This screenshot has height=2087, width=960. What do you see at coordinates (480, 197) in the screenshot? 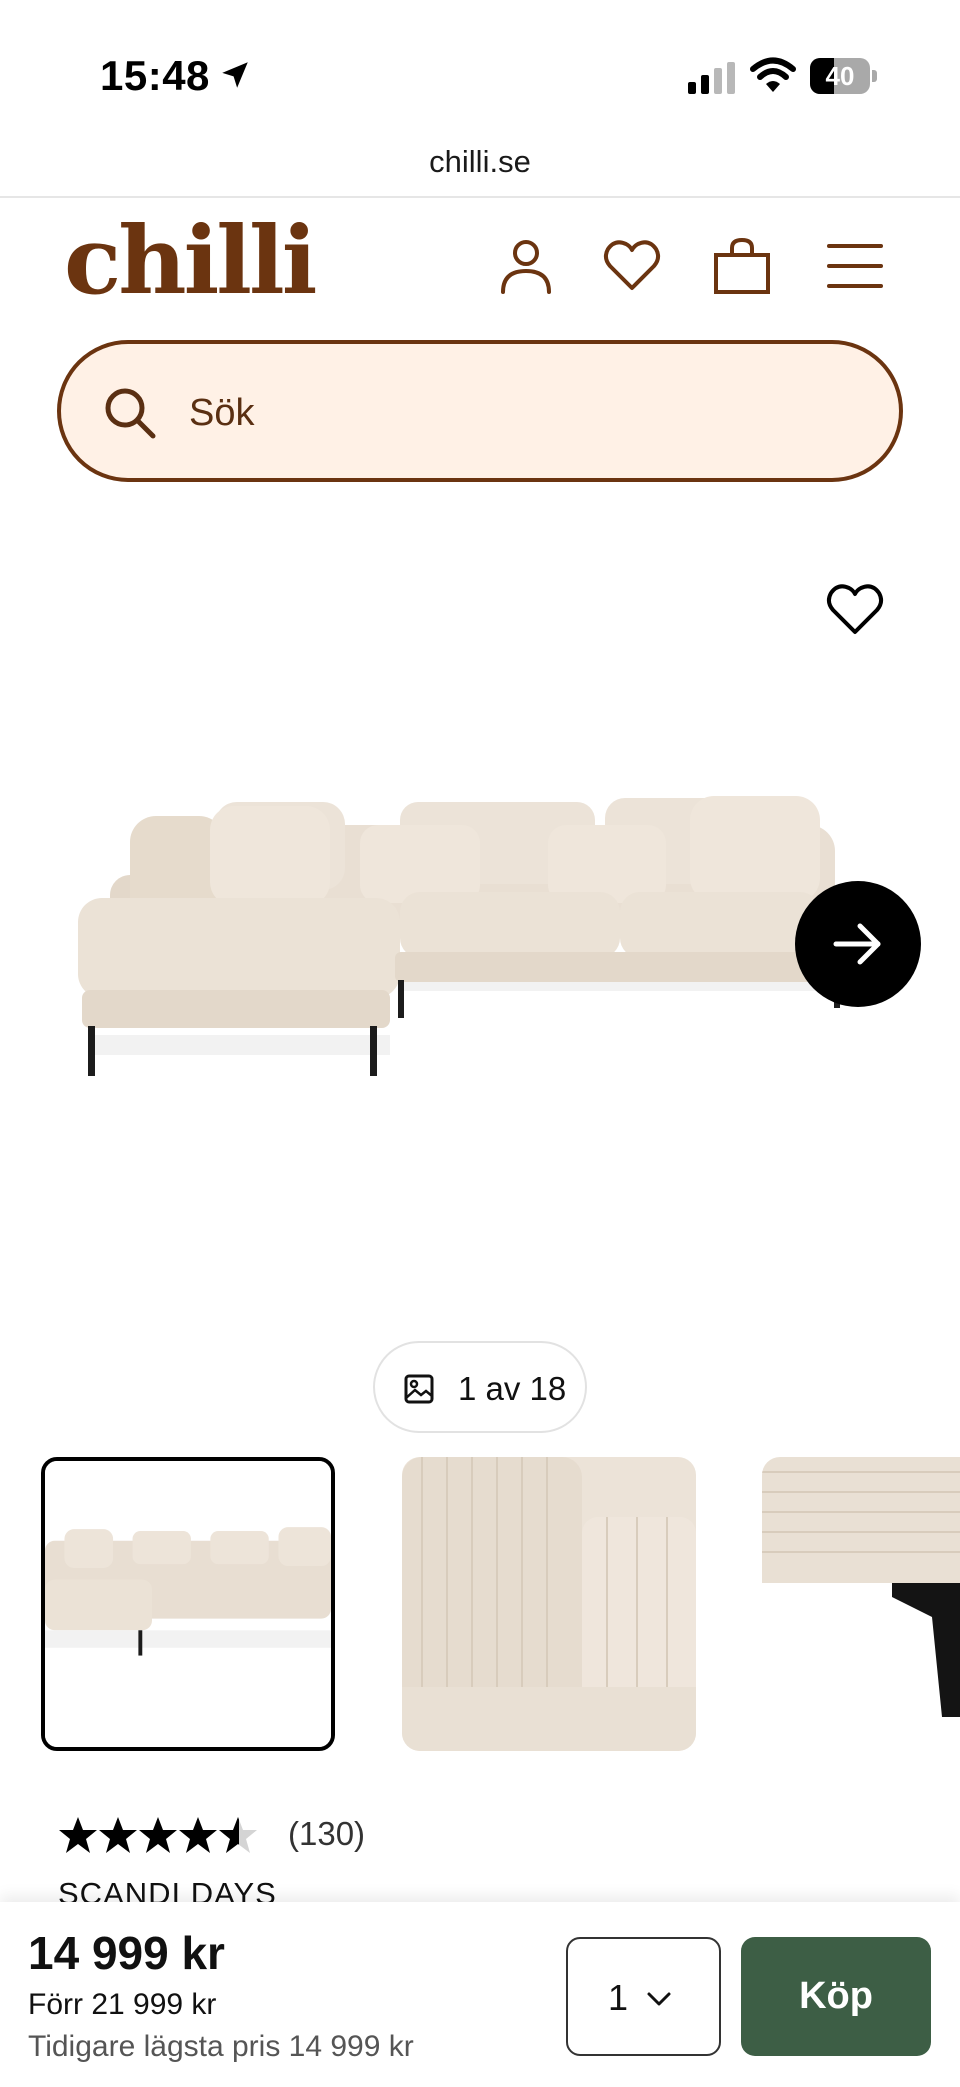
I see `divider` at bounding box center [480, 197].